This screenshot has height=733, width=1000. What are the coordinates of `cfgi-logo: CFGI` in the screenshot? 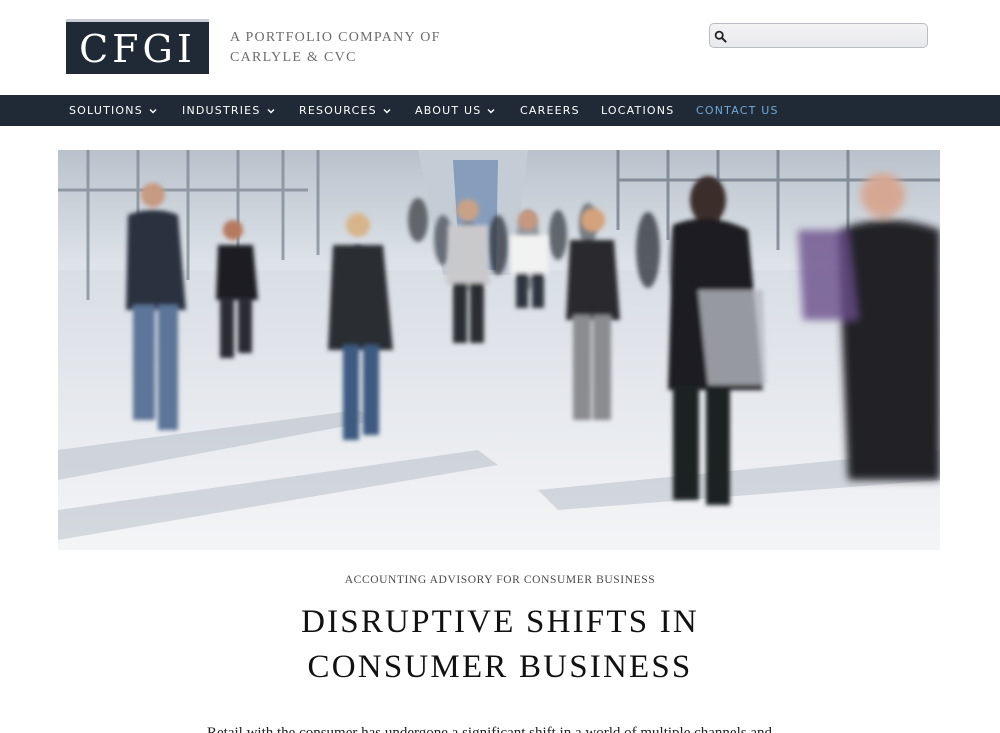 It's located at (137, 46).